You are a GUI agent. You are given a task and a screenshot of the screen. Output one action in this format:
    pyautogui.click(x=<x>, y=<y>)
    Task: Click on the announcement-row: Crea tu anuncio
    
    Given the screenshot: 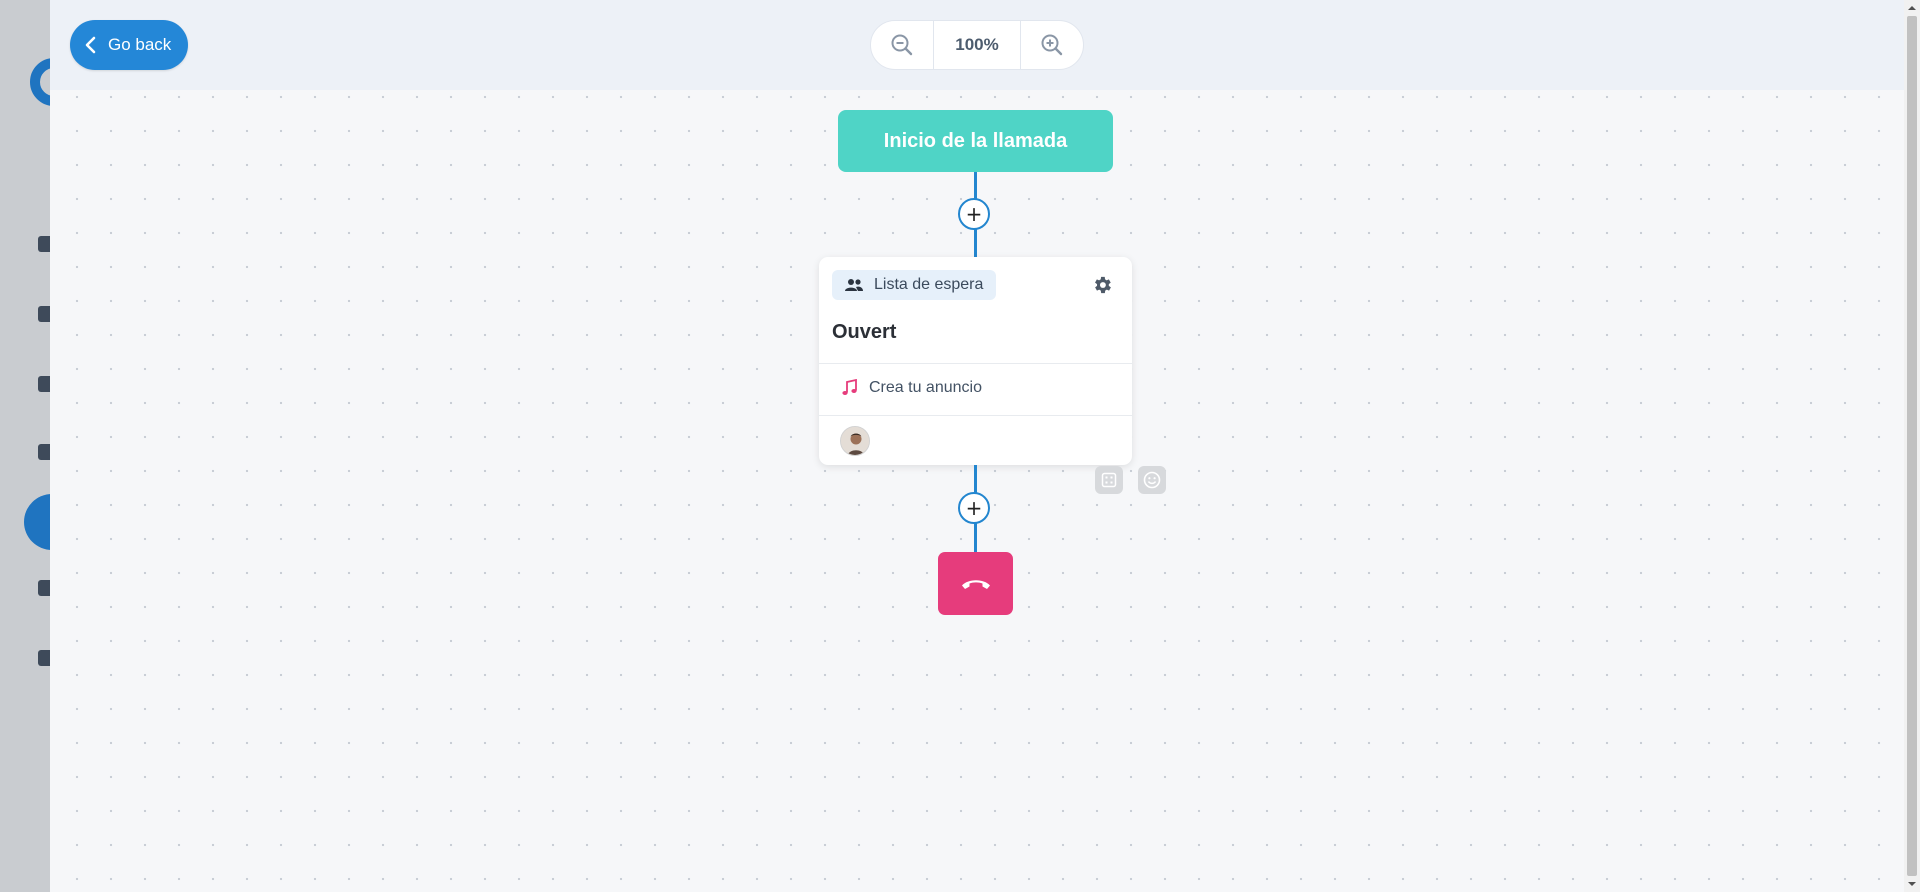 What is the action you would take?
    pyautogui.click(x=911, y=388)
    